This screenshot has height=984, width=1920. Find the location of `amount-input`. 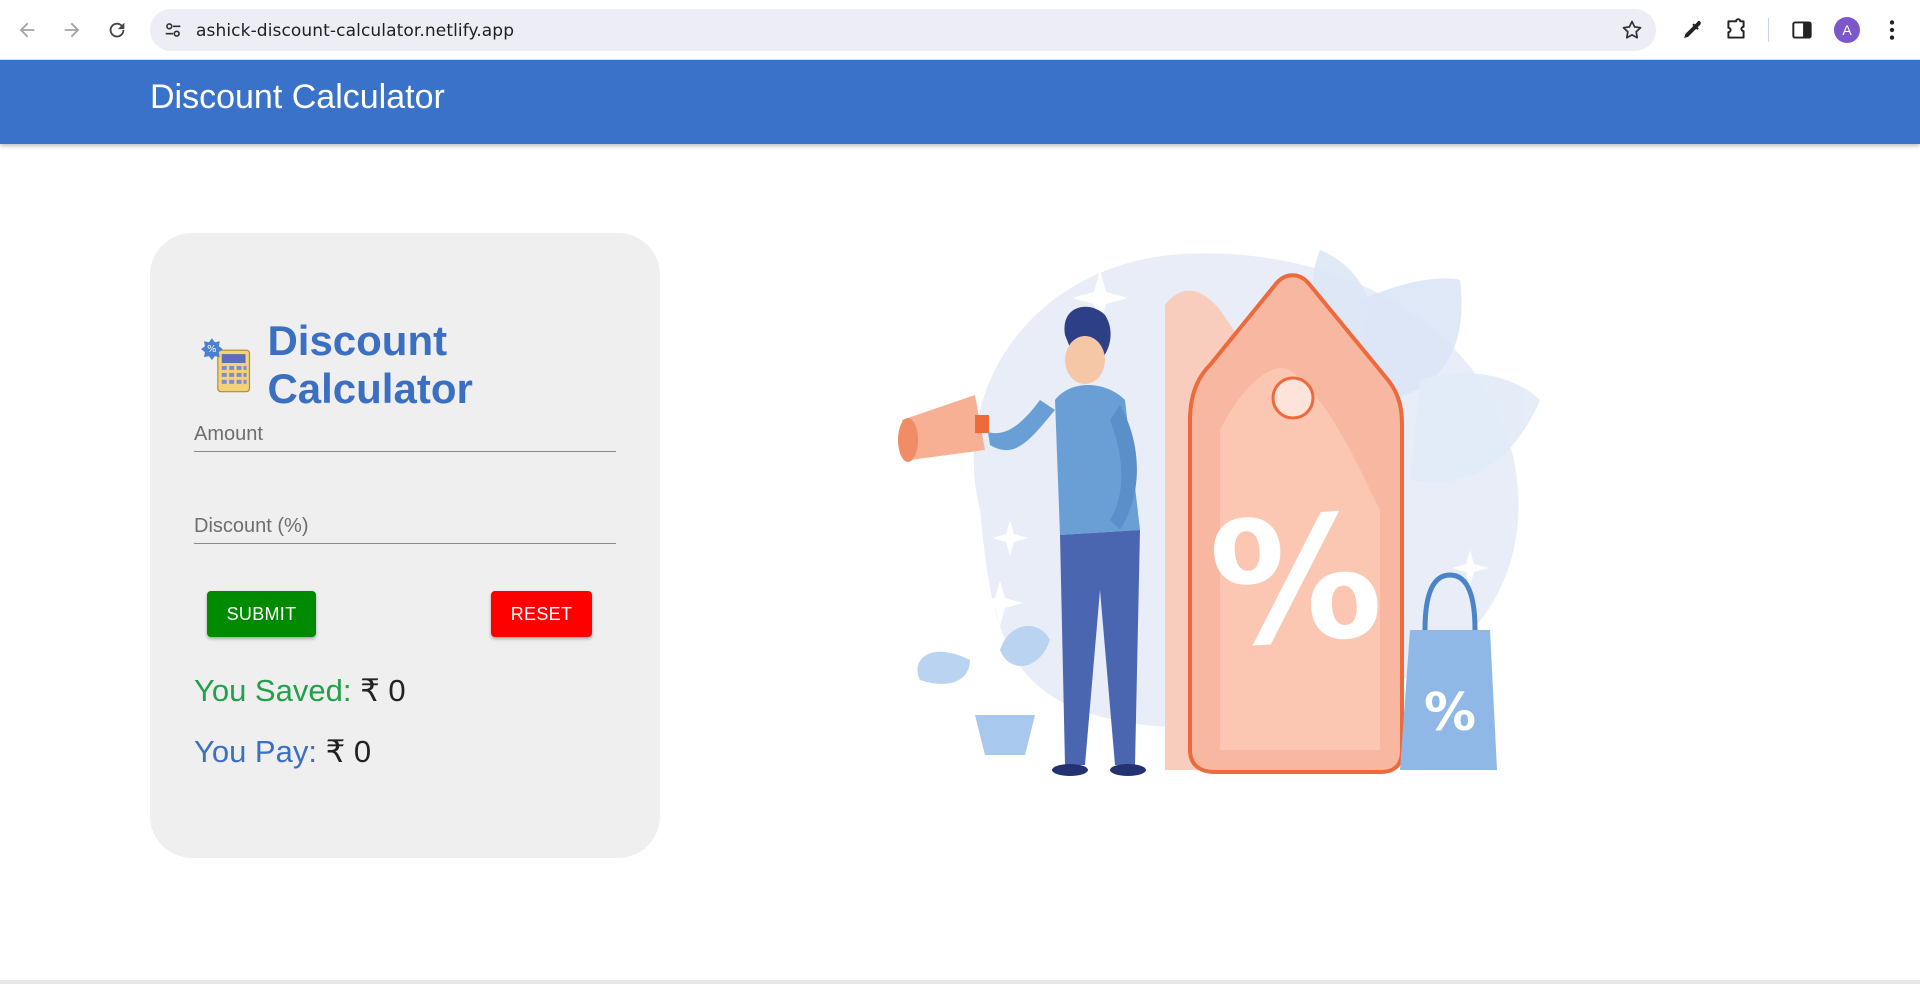

amount-input is located at coordinates (405, 428).